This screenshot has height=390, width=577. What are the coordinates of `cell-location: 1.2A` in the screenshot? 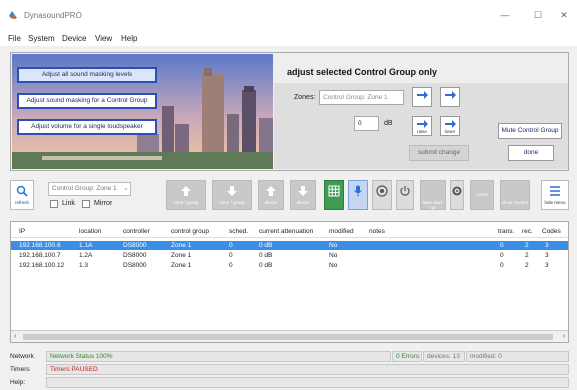 It's located at (86, 255).